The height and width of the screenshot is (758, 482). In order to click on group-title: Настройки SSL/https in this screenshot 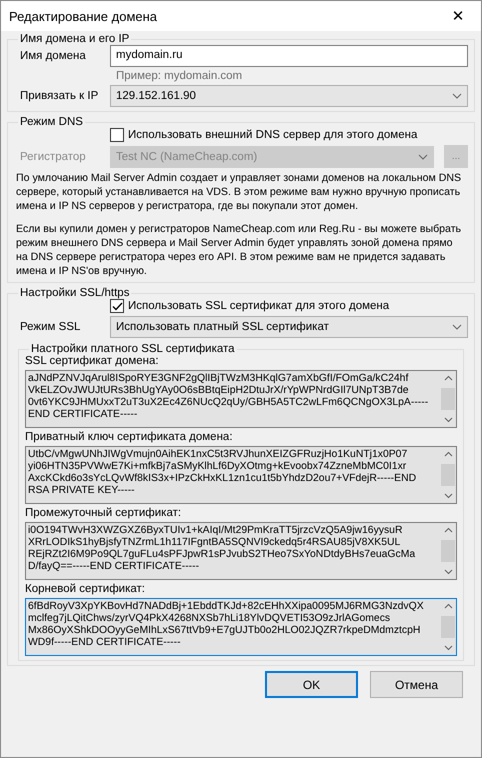, I will do `click(74, 293)`.